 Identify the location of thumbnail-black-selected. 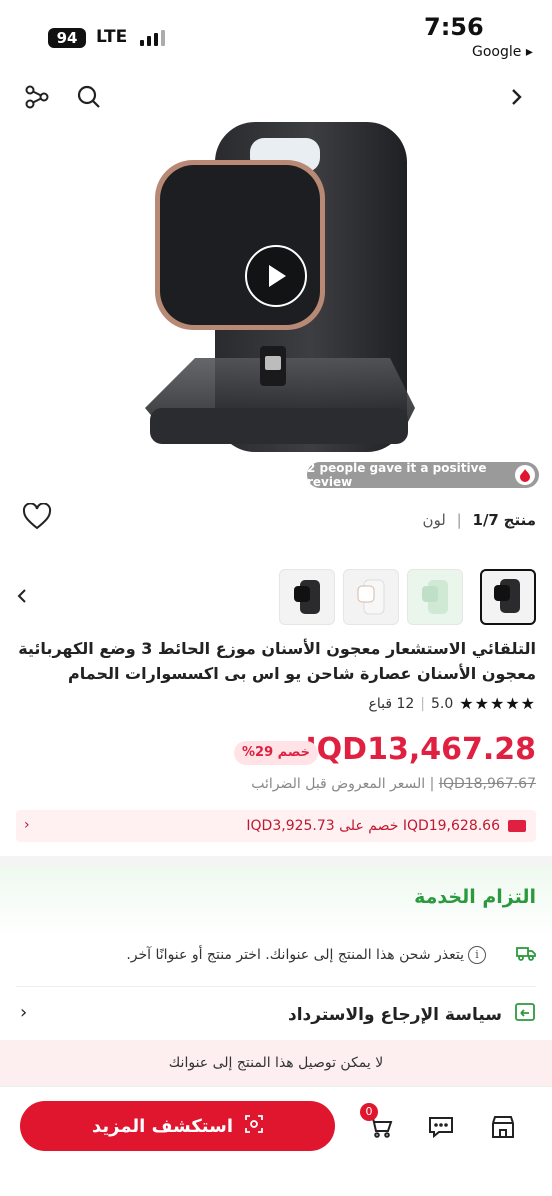
(508, 597).